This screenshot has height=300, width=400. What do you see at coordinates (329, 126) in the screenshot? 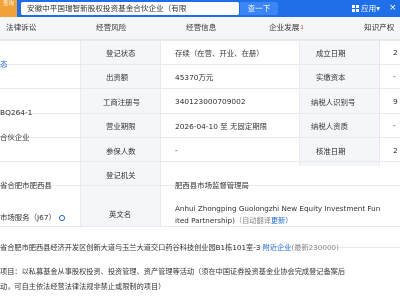
I see `label-tax-qualification: 纳税人资质` at bounding box center [329, 126].